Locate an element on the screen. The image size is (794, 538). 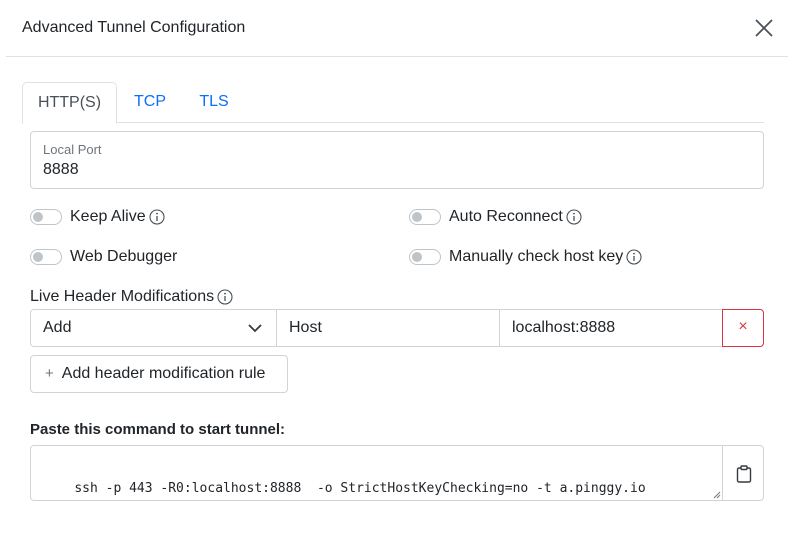
header-mods-heading: Live Header Modifications is located at coordinates (131, 297).